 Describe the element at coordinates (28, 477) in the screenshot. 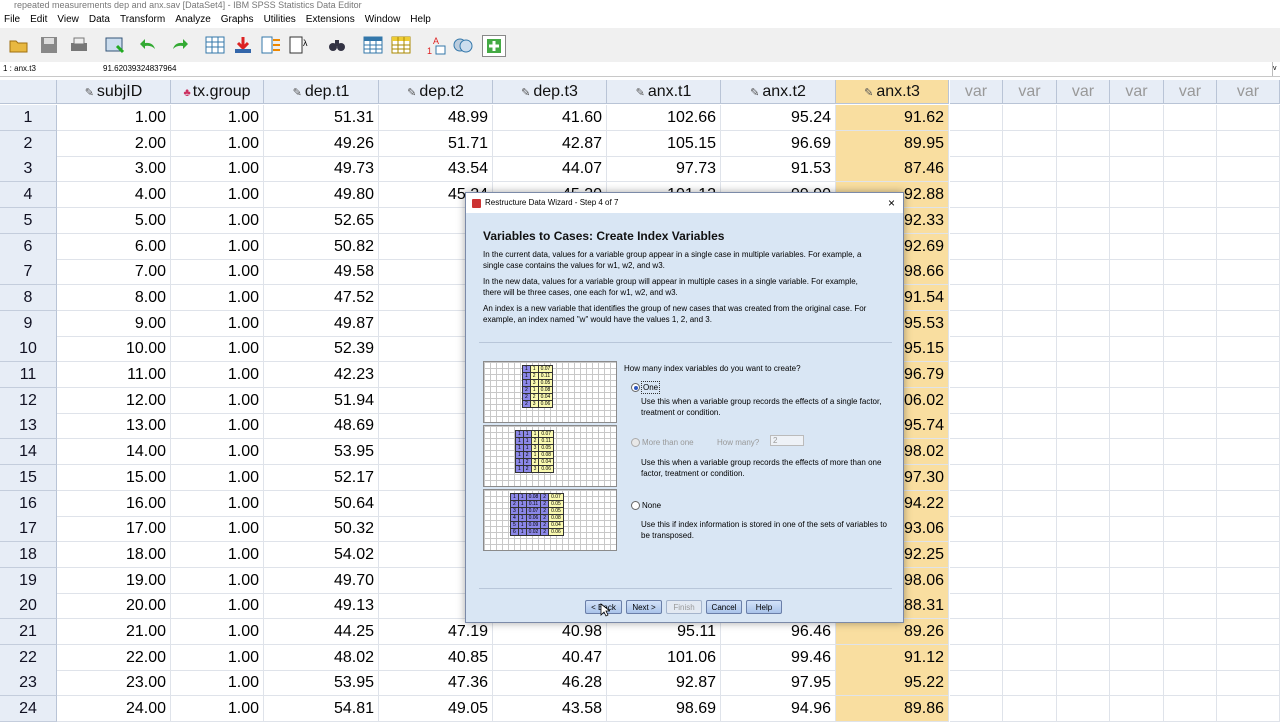

I see `row-number: 15` at that location.